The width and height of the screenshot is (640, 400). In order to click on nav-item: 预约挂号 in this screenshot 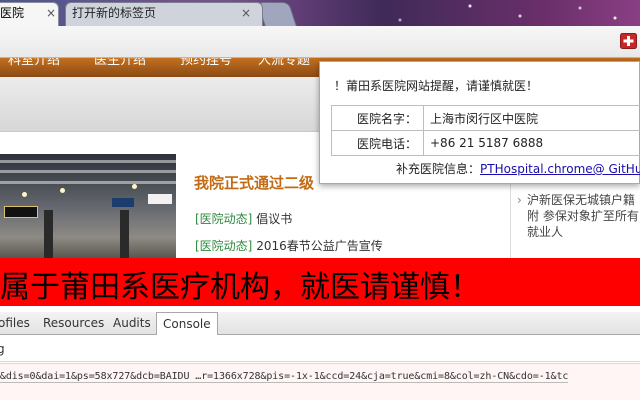, I will do `click(206, 63)`.